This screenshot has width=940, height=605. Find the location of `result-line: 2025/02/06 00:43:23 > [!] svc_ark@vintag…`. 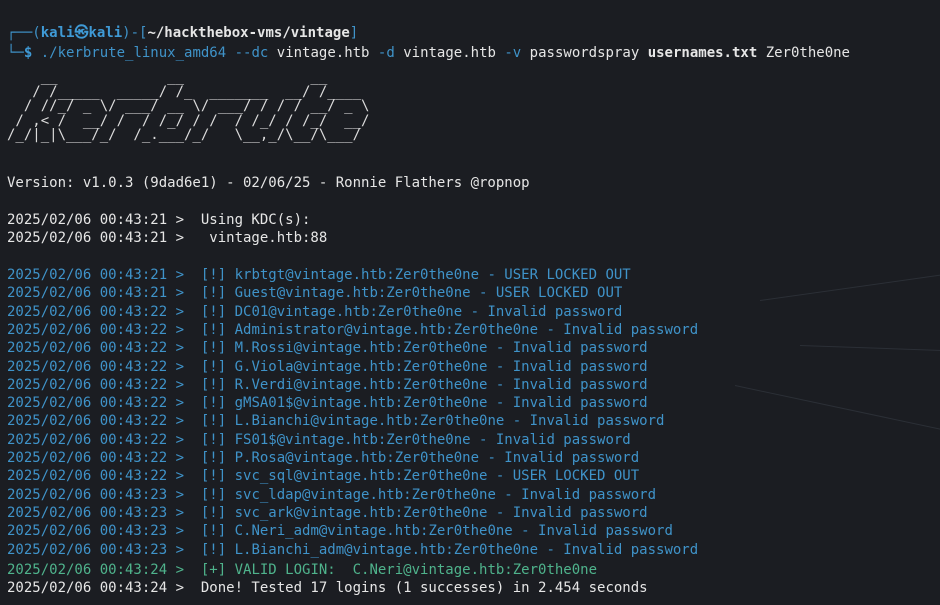

result-line: 2025/02/06 00:43:23 > [!] svc_ark@vintag… is located at coordinates (327, 512).